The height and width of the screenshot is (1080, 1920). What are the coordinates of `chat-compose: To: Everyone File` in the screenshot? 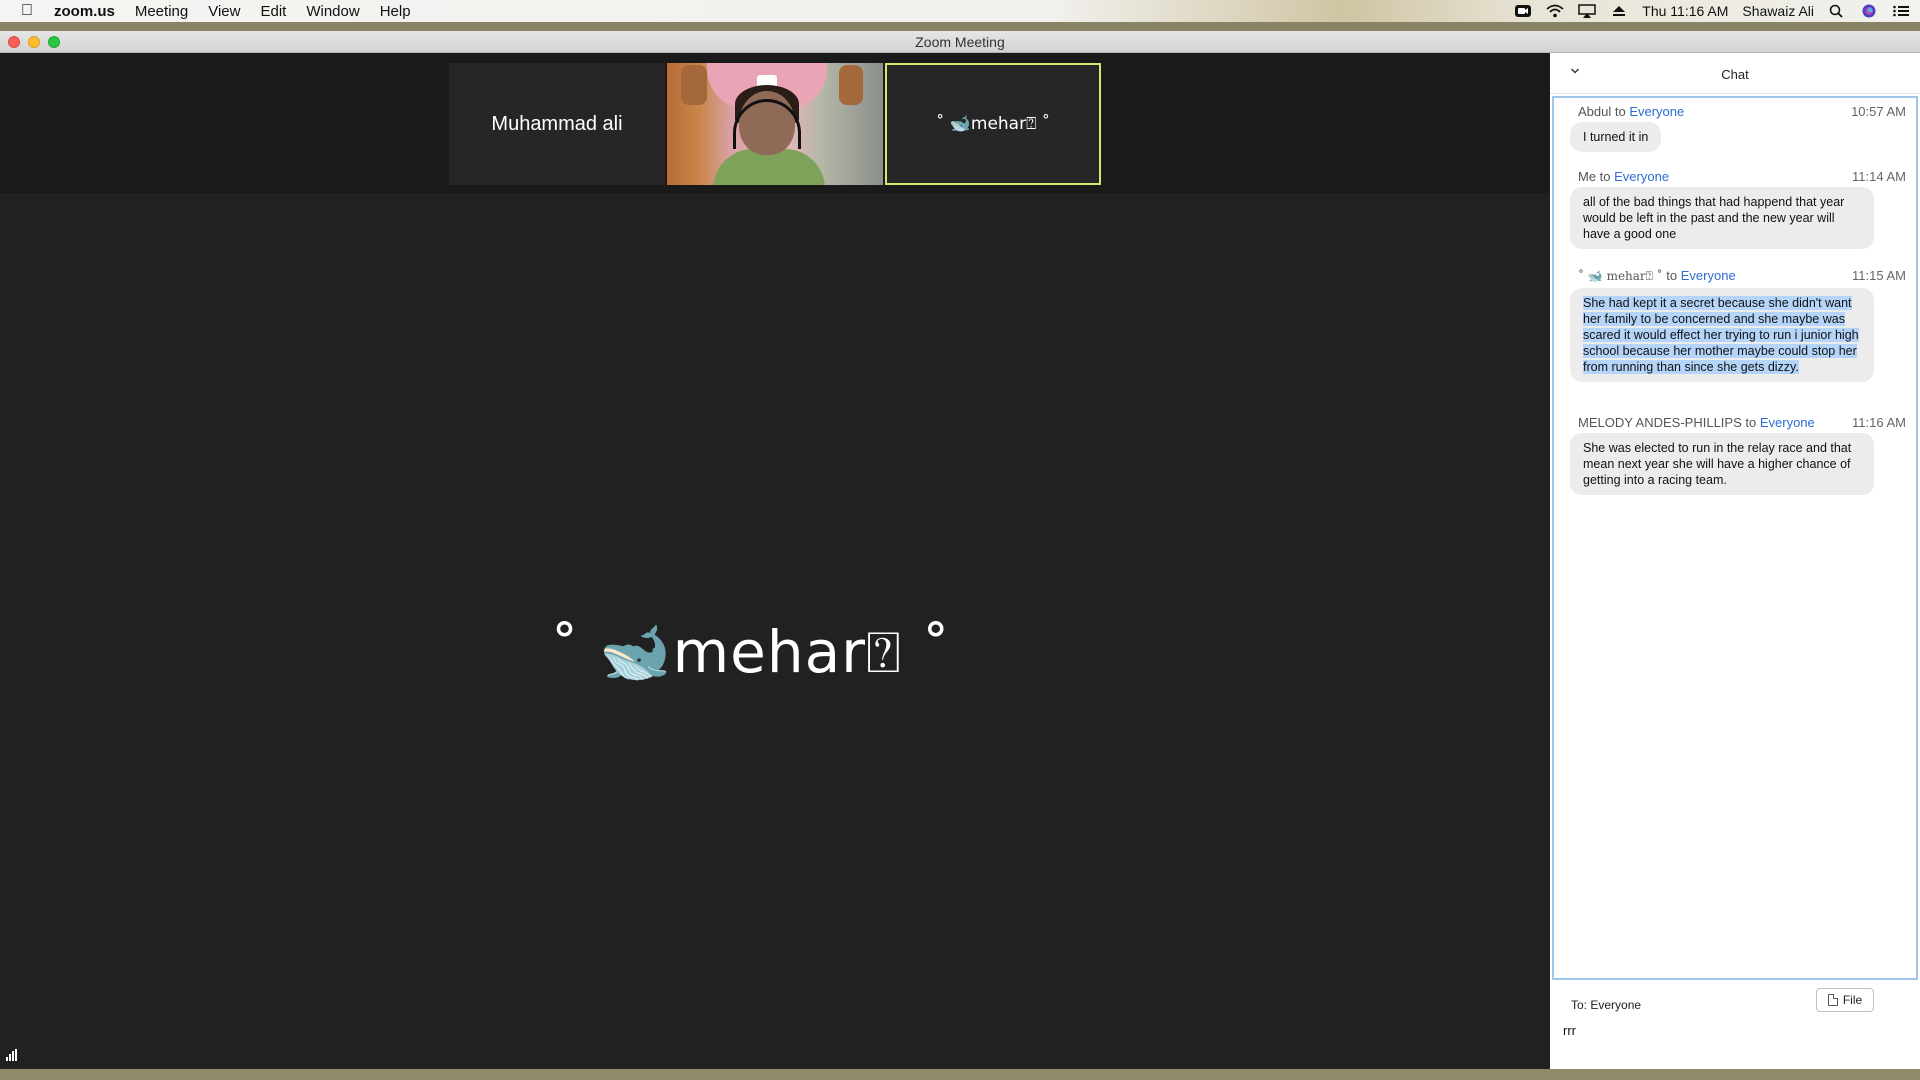 It's located at (1735, 1024).